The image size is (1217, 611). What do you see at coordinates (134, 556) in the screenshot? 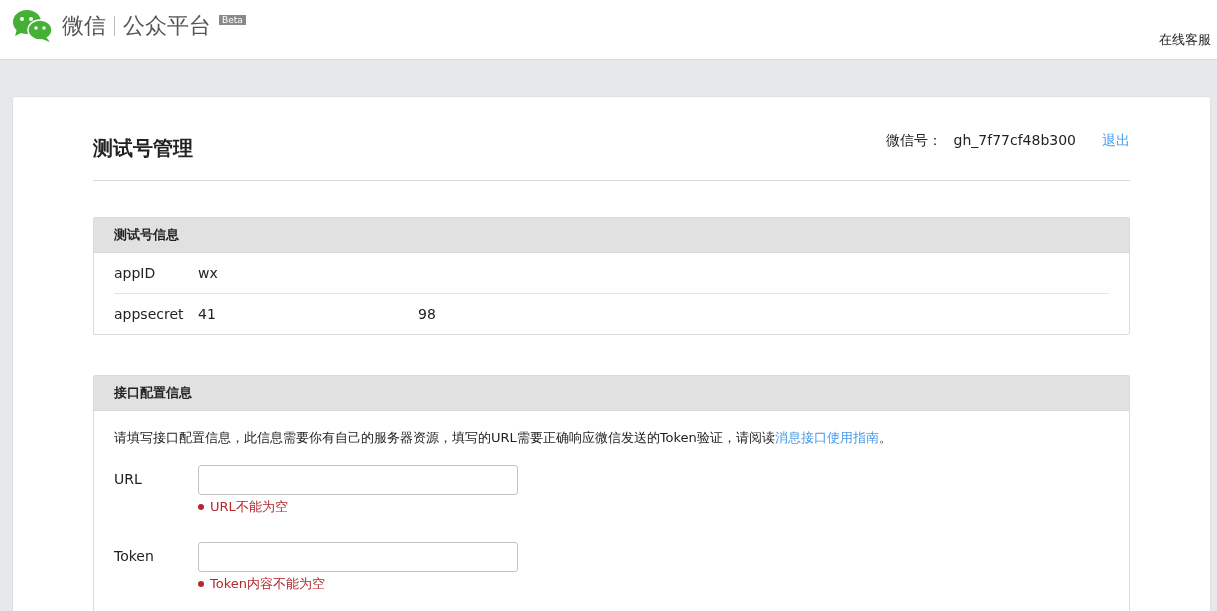
I see `field-label: Token` at bounding box center [134, 556].